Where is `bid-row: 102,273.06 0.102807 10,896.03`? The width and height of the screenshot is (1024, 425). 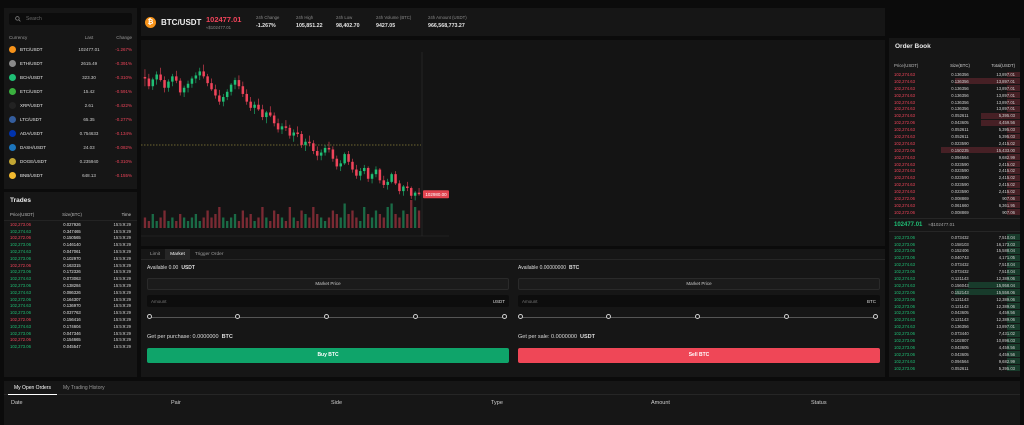 bid-row: 102,273.06 0.102807 10,896.03 is located at coordinates (954, 340).